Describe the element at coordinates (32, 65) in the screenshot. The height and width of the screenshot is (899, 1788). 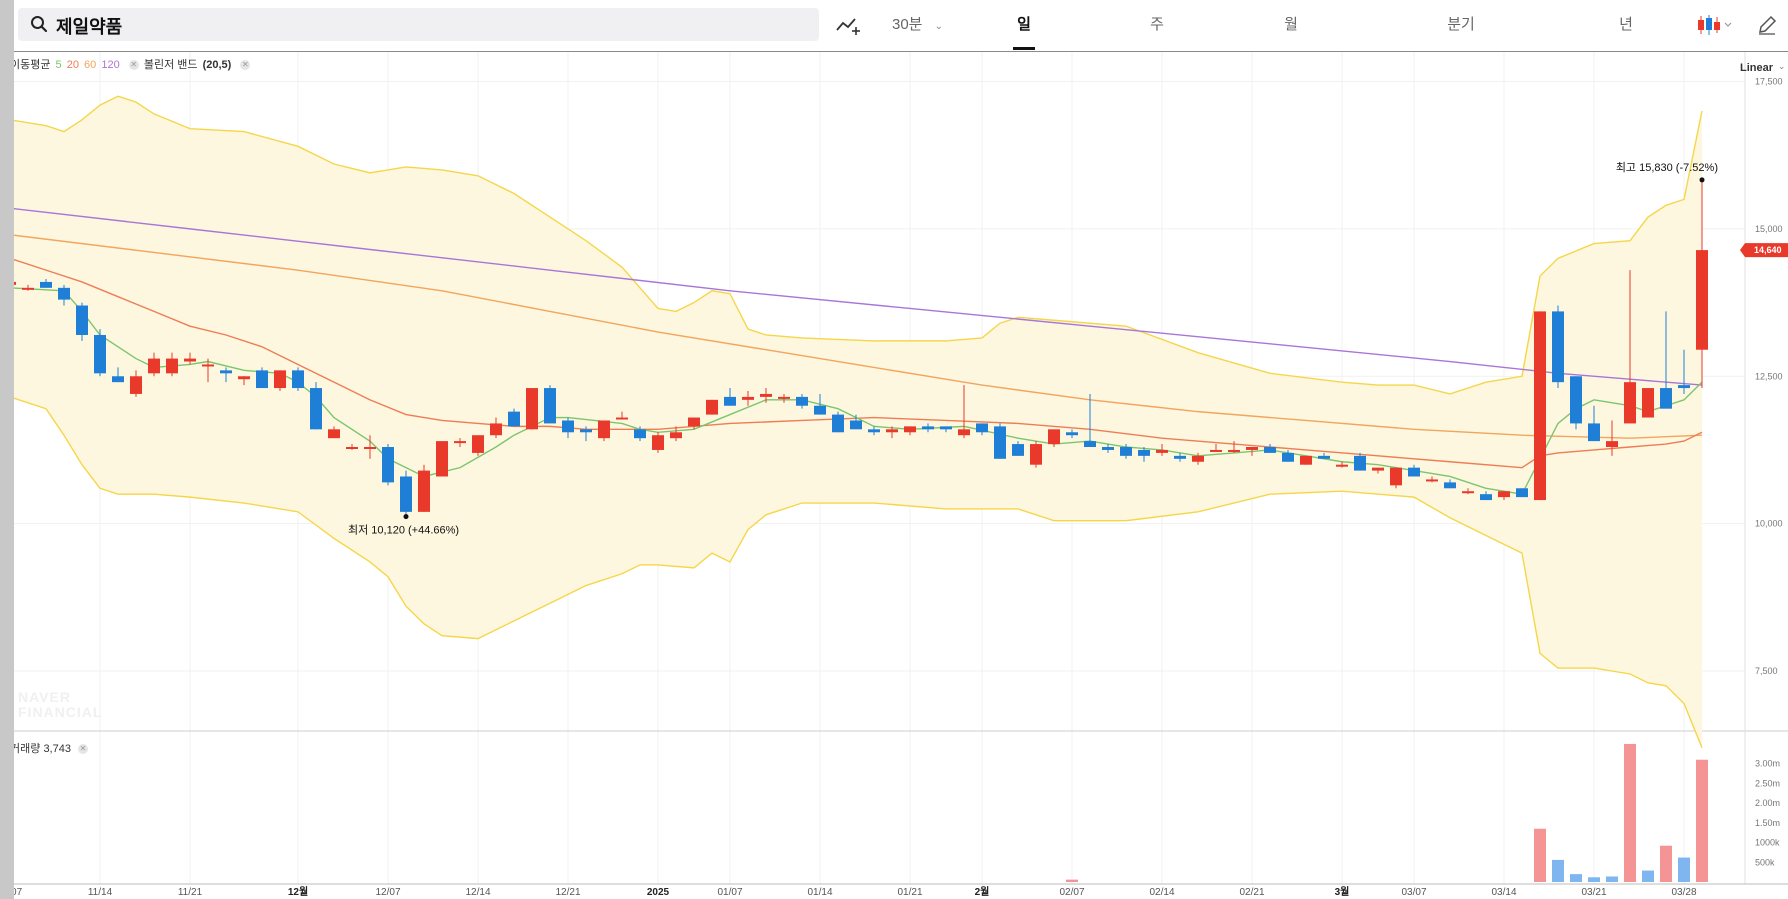
I see `ma-label: 이동평균` at that location.